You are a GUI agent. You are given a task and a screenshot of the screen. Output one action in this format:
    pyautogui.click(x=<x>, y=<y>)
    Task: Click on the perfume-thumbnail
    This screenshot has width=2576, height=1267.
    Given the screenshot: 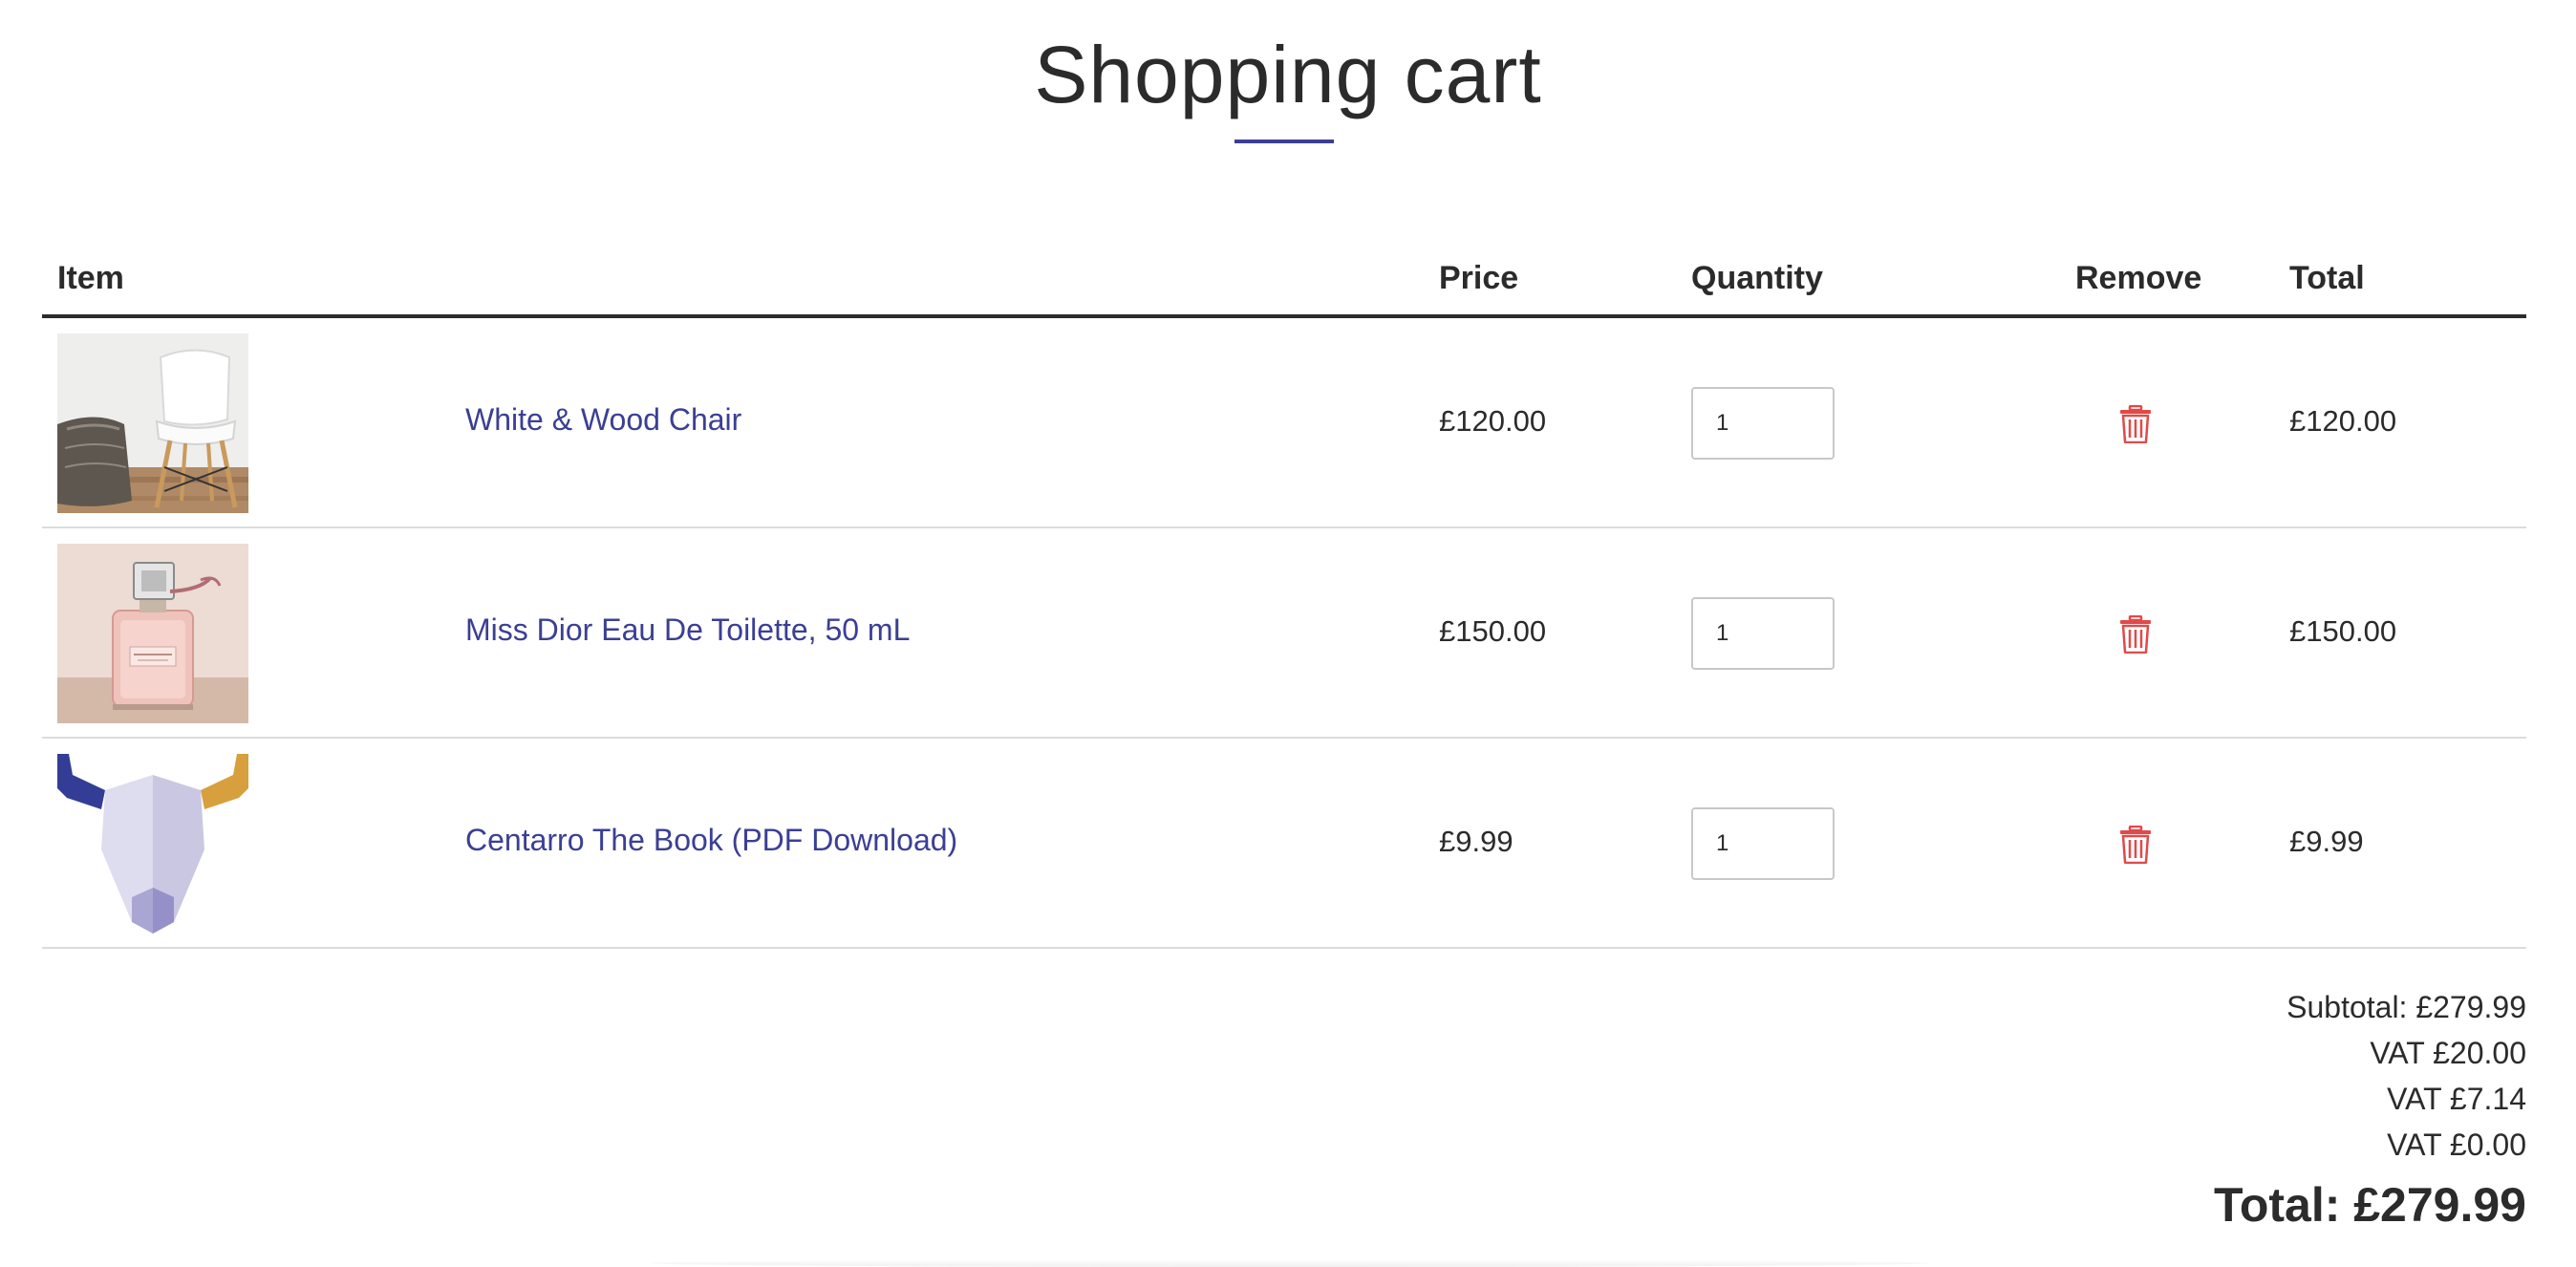 What is the action you would take?
    pyautogui.click(x=152, y=633)
    